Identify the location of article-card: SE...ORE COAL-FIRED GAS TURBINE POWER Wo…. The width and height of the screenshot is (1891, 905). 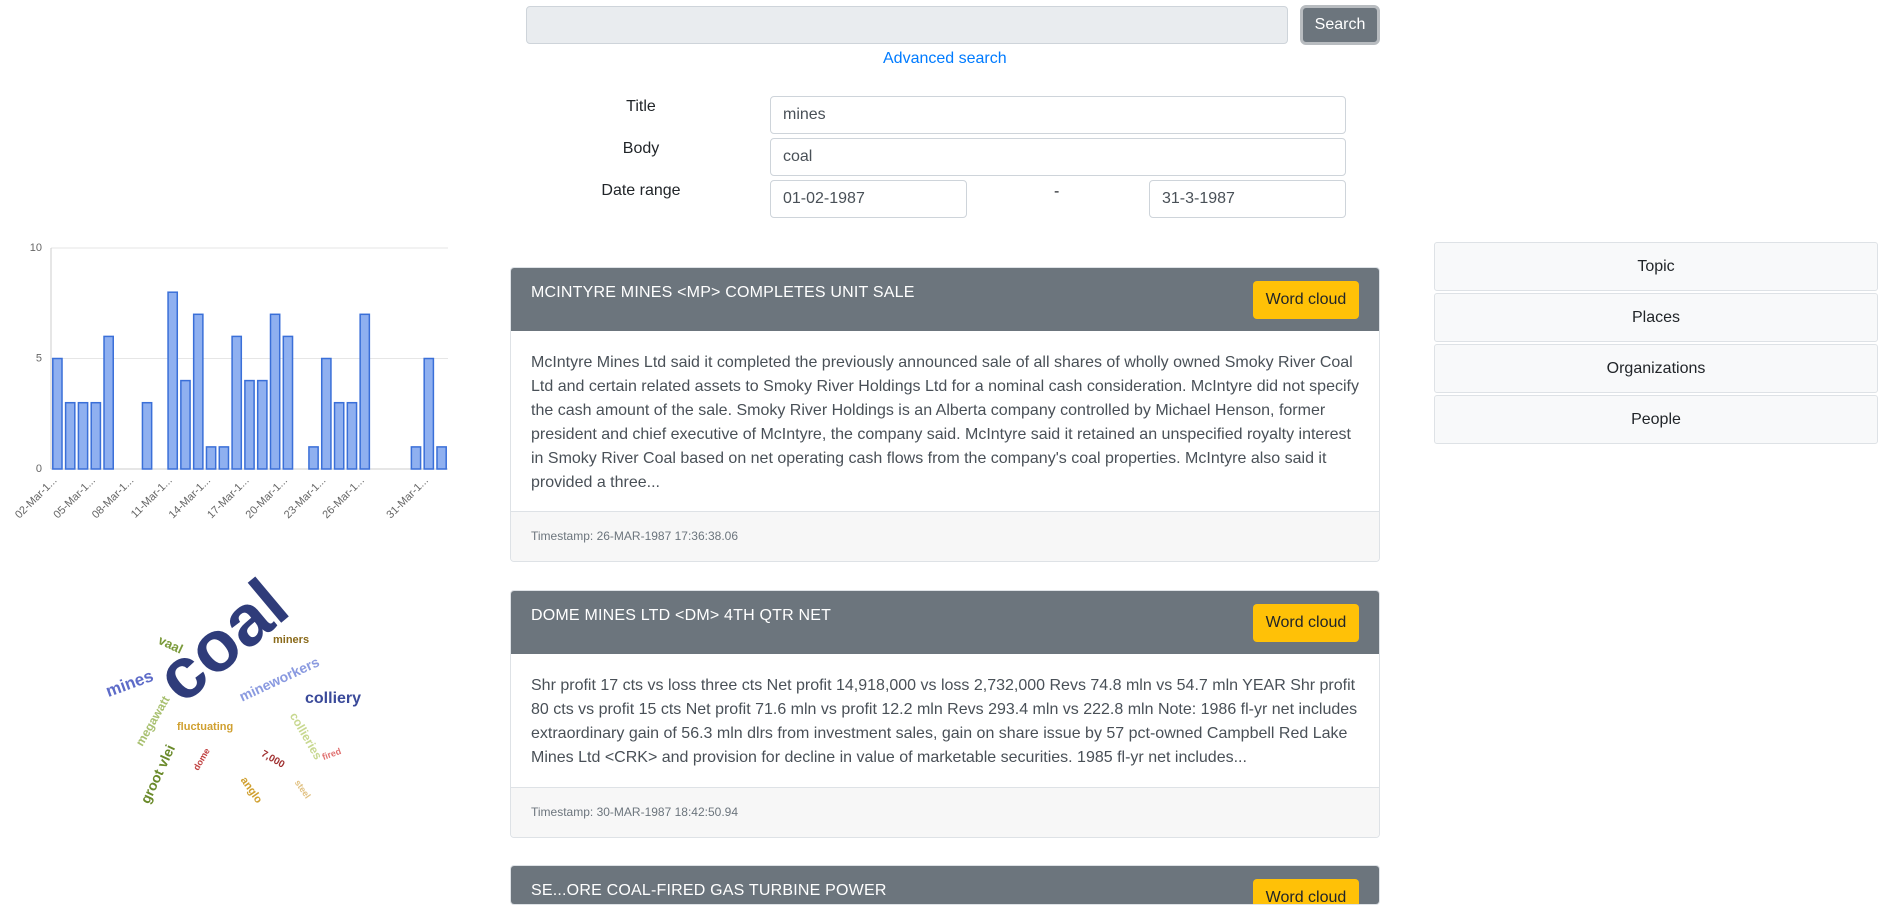
(945, 885).